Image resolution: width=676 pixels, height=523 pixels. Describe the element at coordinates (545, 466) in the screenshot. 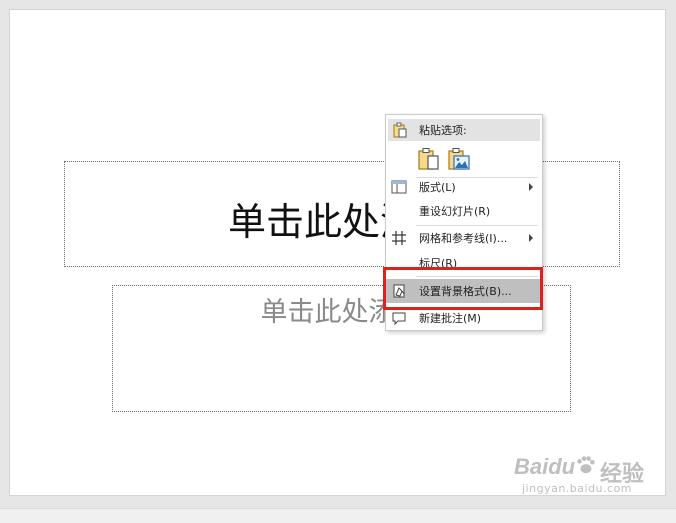

I see `watermark-logo-text: Baidu` at that location.